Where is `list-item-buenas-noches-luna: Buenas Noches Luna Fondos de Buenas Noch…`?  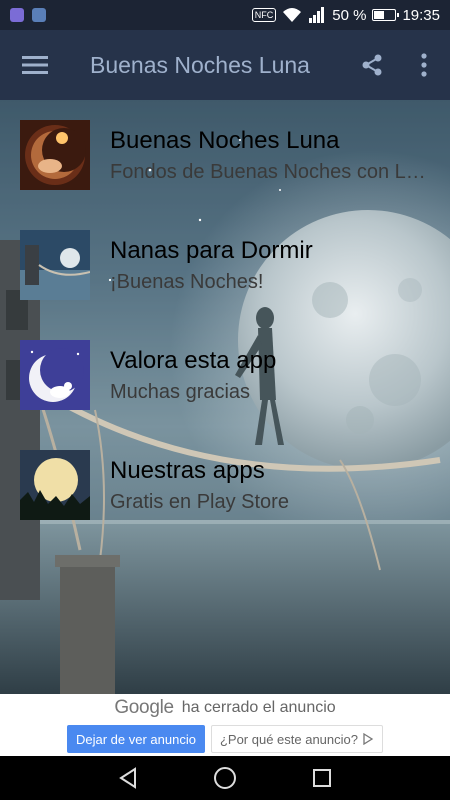
list-item-buenas-noches-luna: Buenas Noches Luna Fondos de Buenas Noch… is located at coordinates (225, 155).